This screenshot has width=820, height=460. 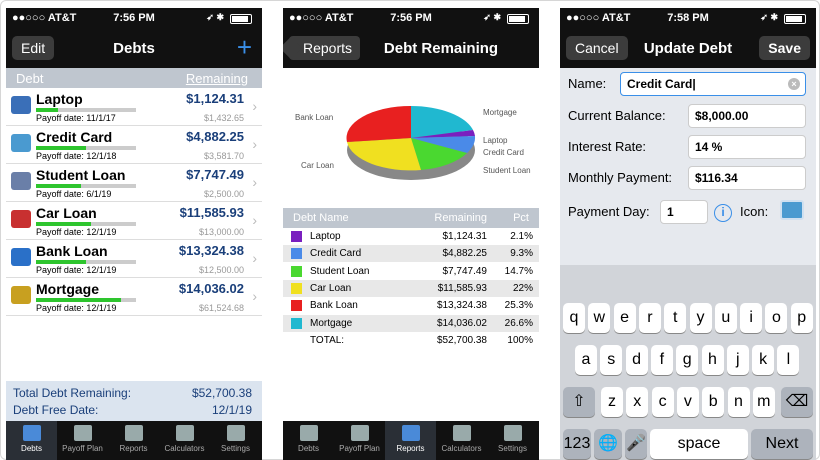 I want to click on key-c: c, so click(x=662, y=402).